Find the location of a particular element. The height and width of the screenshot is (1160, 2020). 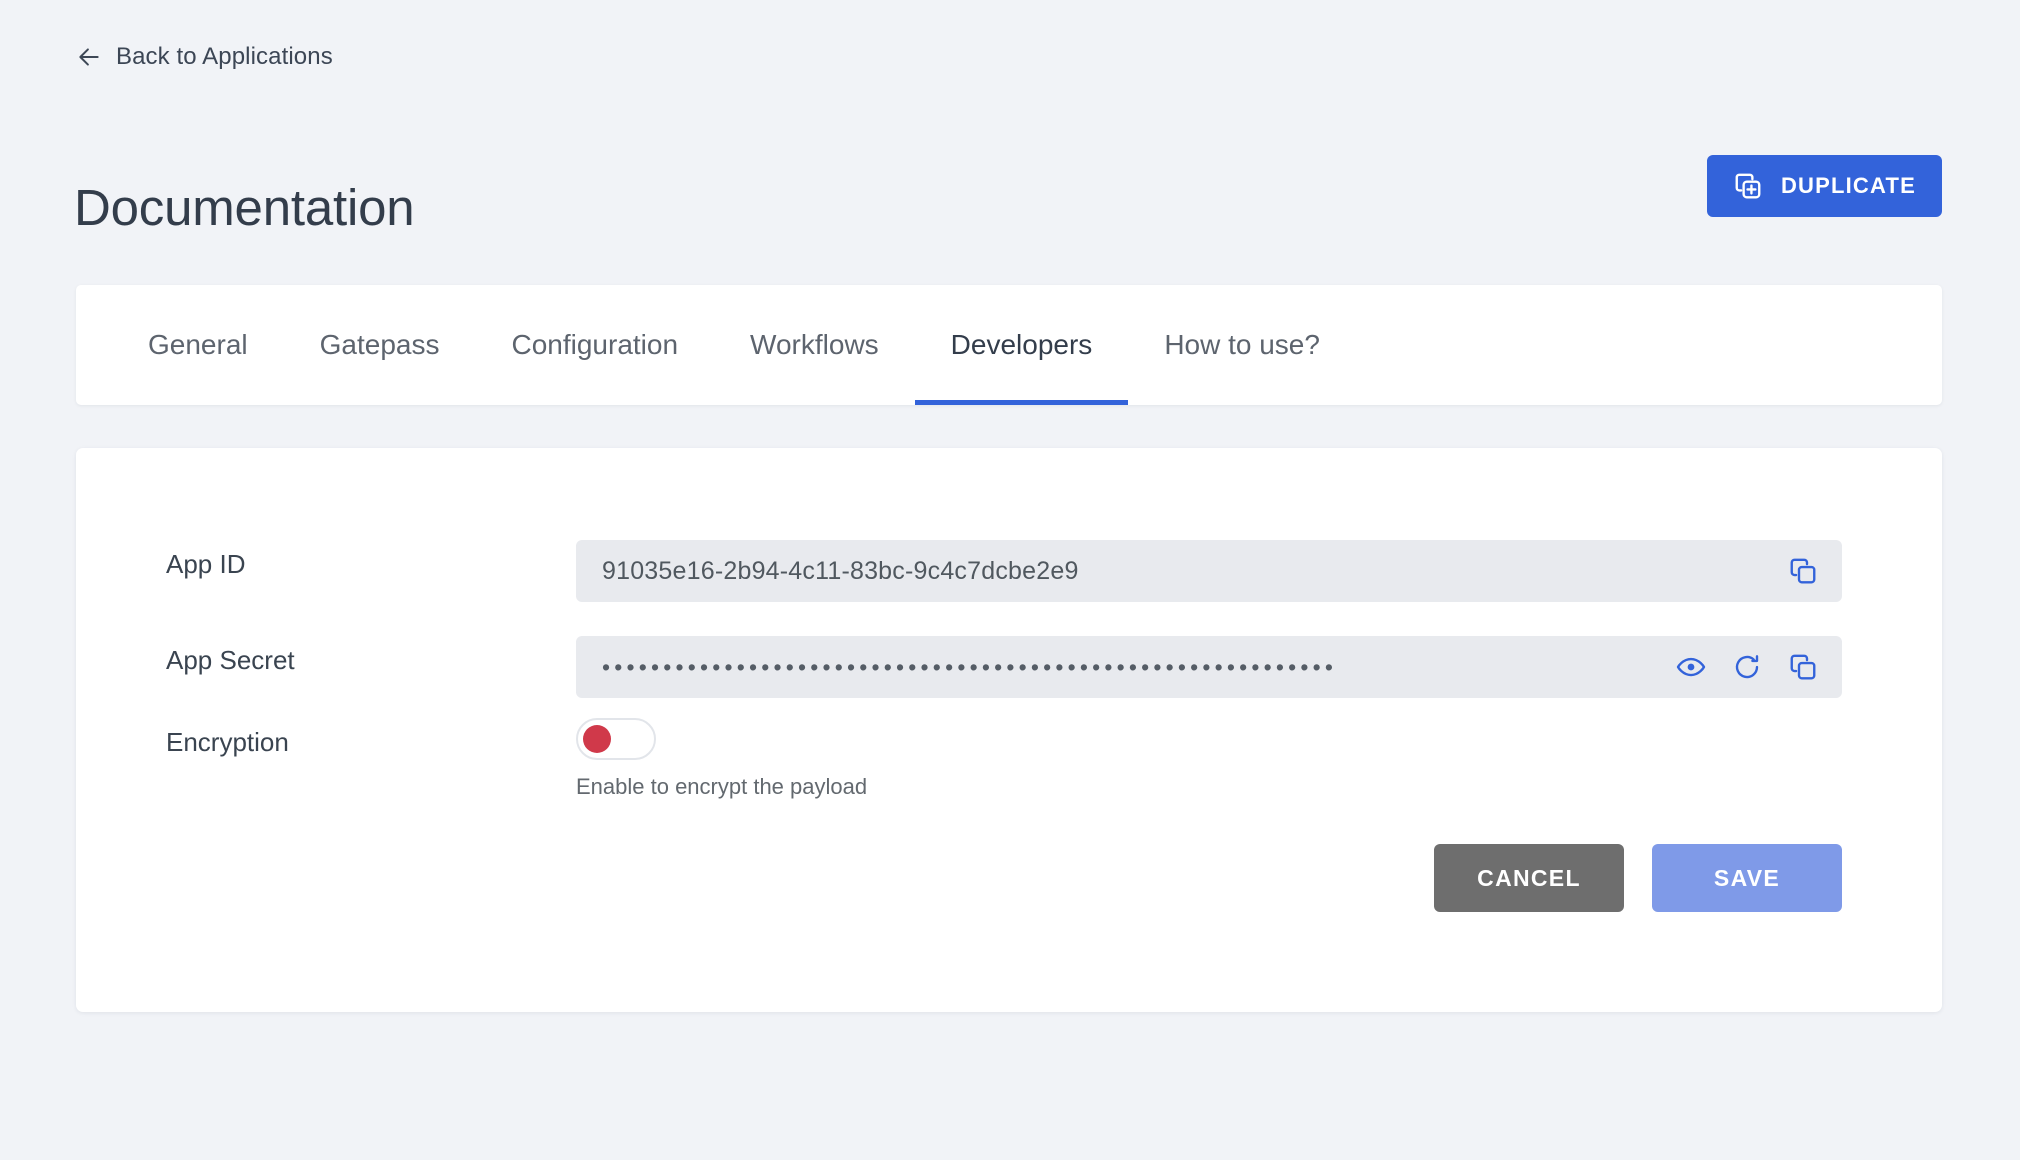

app-id-value: 91035e16-2b94-4c11-83bc-9c4c7dcbe2e9 is located at coordinates (840, 570).